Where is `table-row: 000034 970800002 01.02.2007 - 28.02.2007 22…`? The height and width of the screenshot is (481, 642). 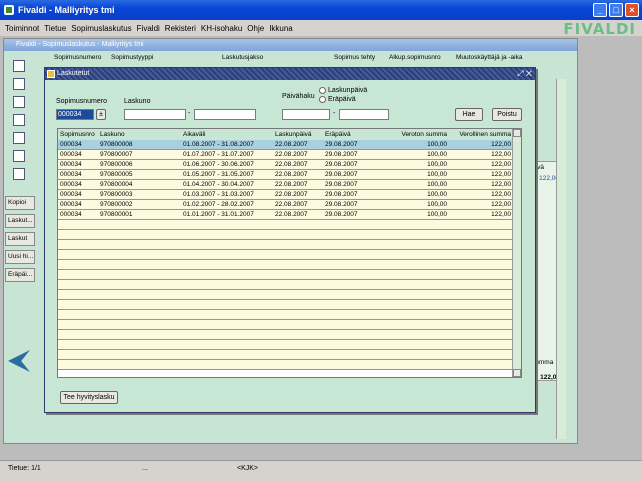 table-row: 000034 970800002 01.02.2007 - 28.02.2007 22… is located at coordinates (285, 205).